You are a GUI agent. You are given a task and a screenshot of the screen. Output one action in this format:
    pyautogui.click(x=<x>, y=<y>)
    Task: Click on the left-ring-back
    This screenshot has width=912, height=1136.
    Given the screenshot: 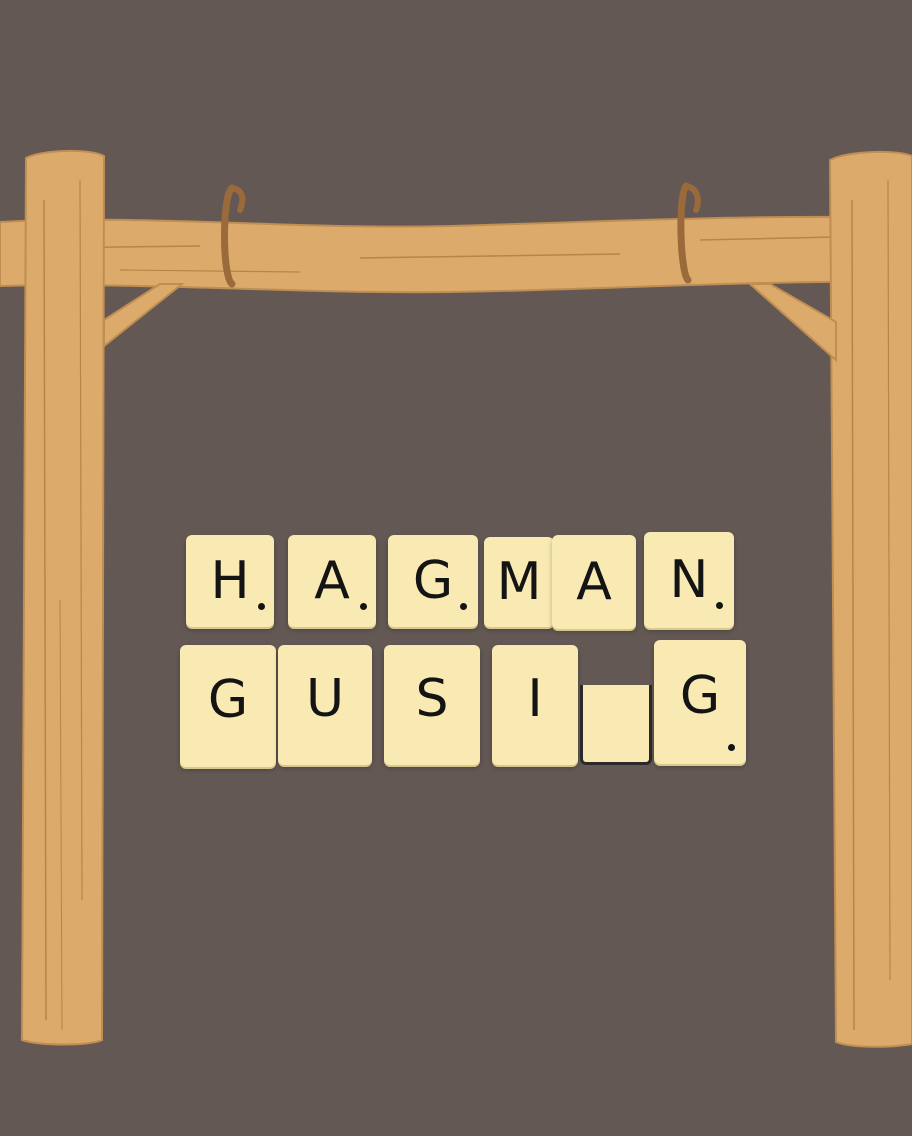 What is the action you would take?
    pyautogui.click(x=237, y=199)
    